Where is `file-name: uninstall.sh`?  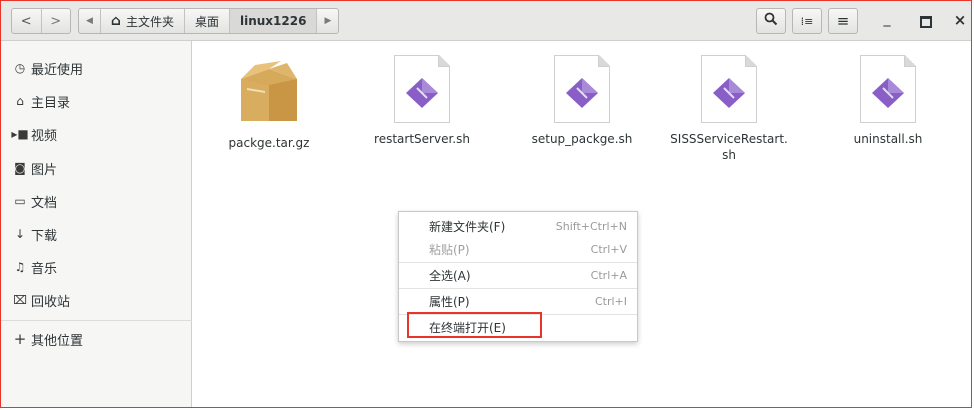 file-name: uninstall.sh is located at coordinates (888, 139).